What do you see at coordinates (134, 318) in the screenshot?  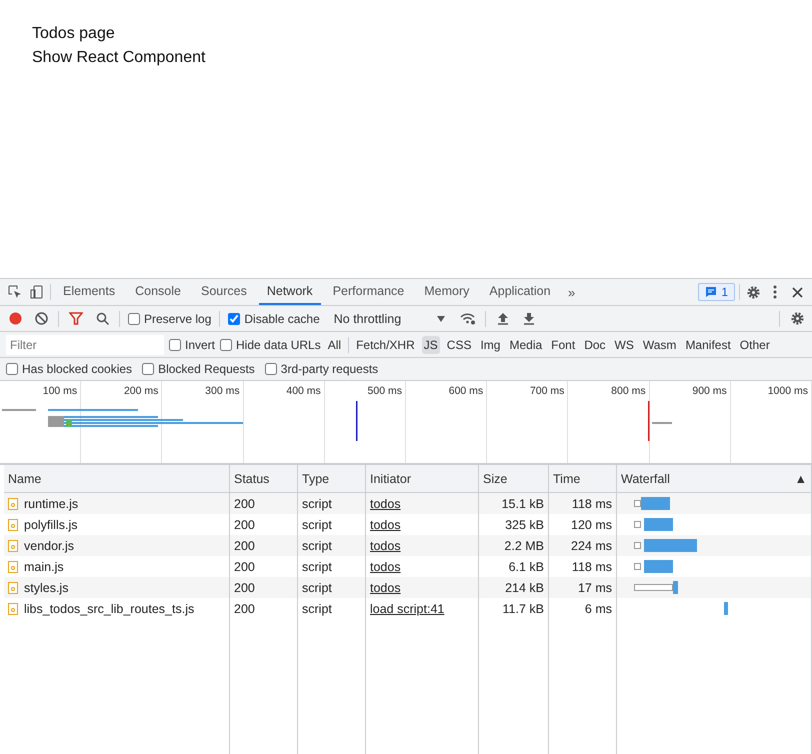 I see `preserve-log-checkbox` at bounding box center [134, 318].